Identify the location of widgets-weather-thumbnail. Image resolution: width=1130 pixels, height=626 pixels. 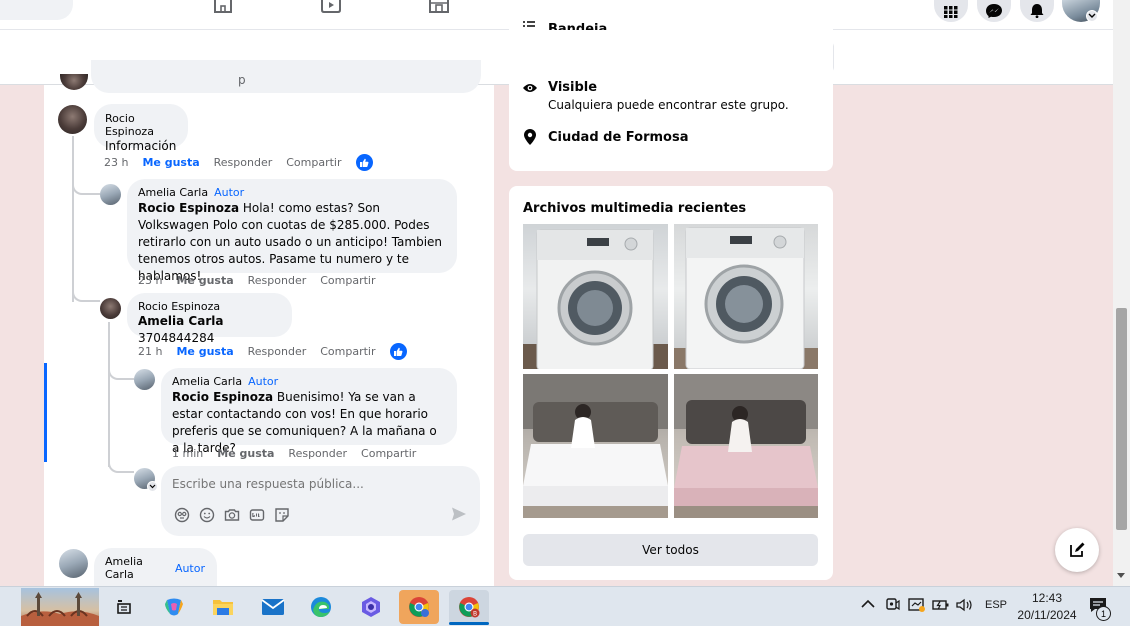
(60, 607).